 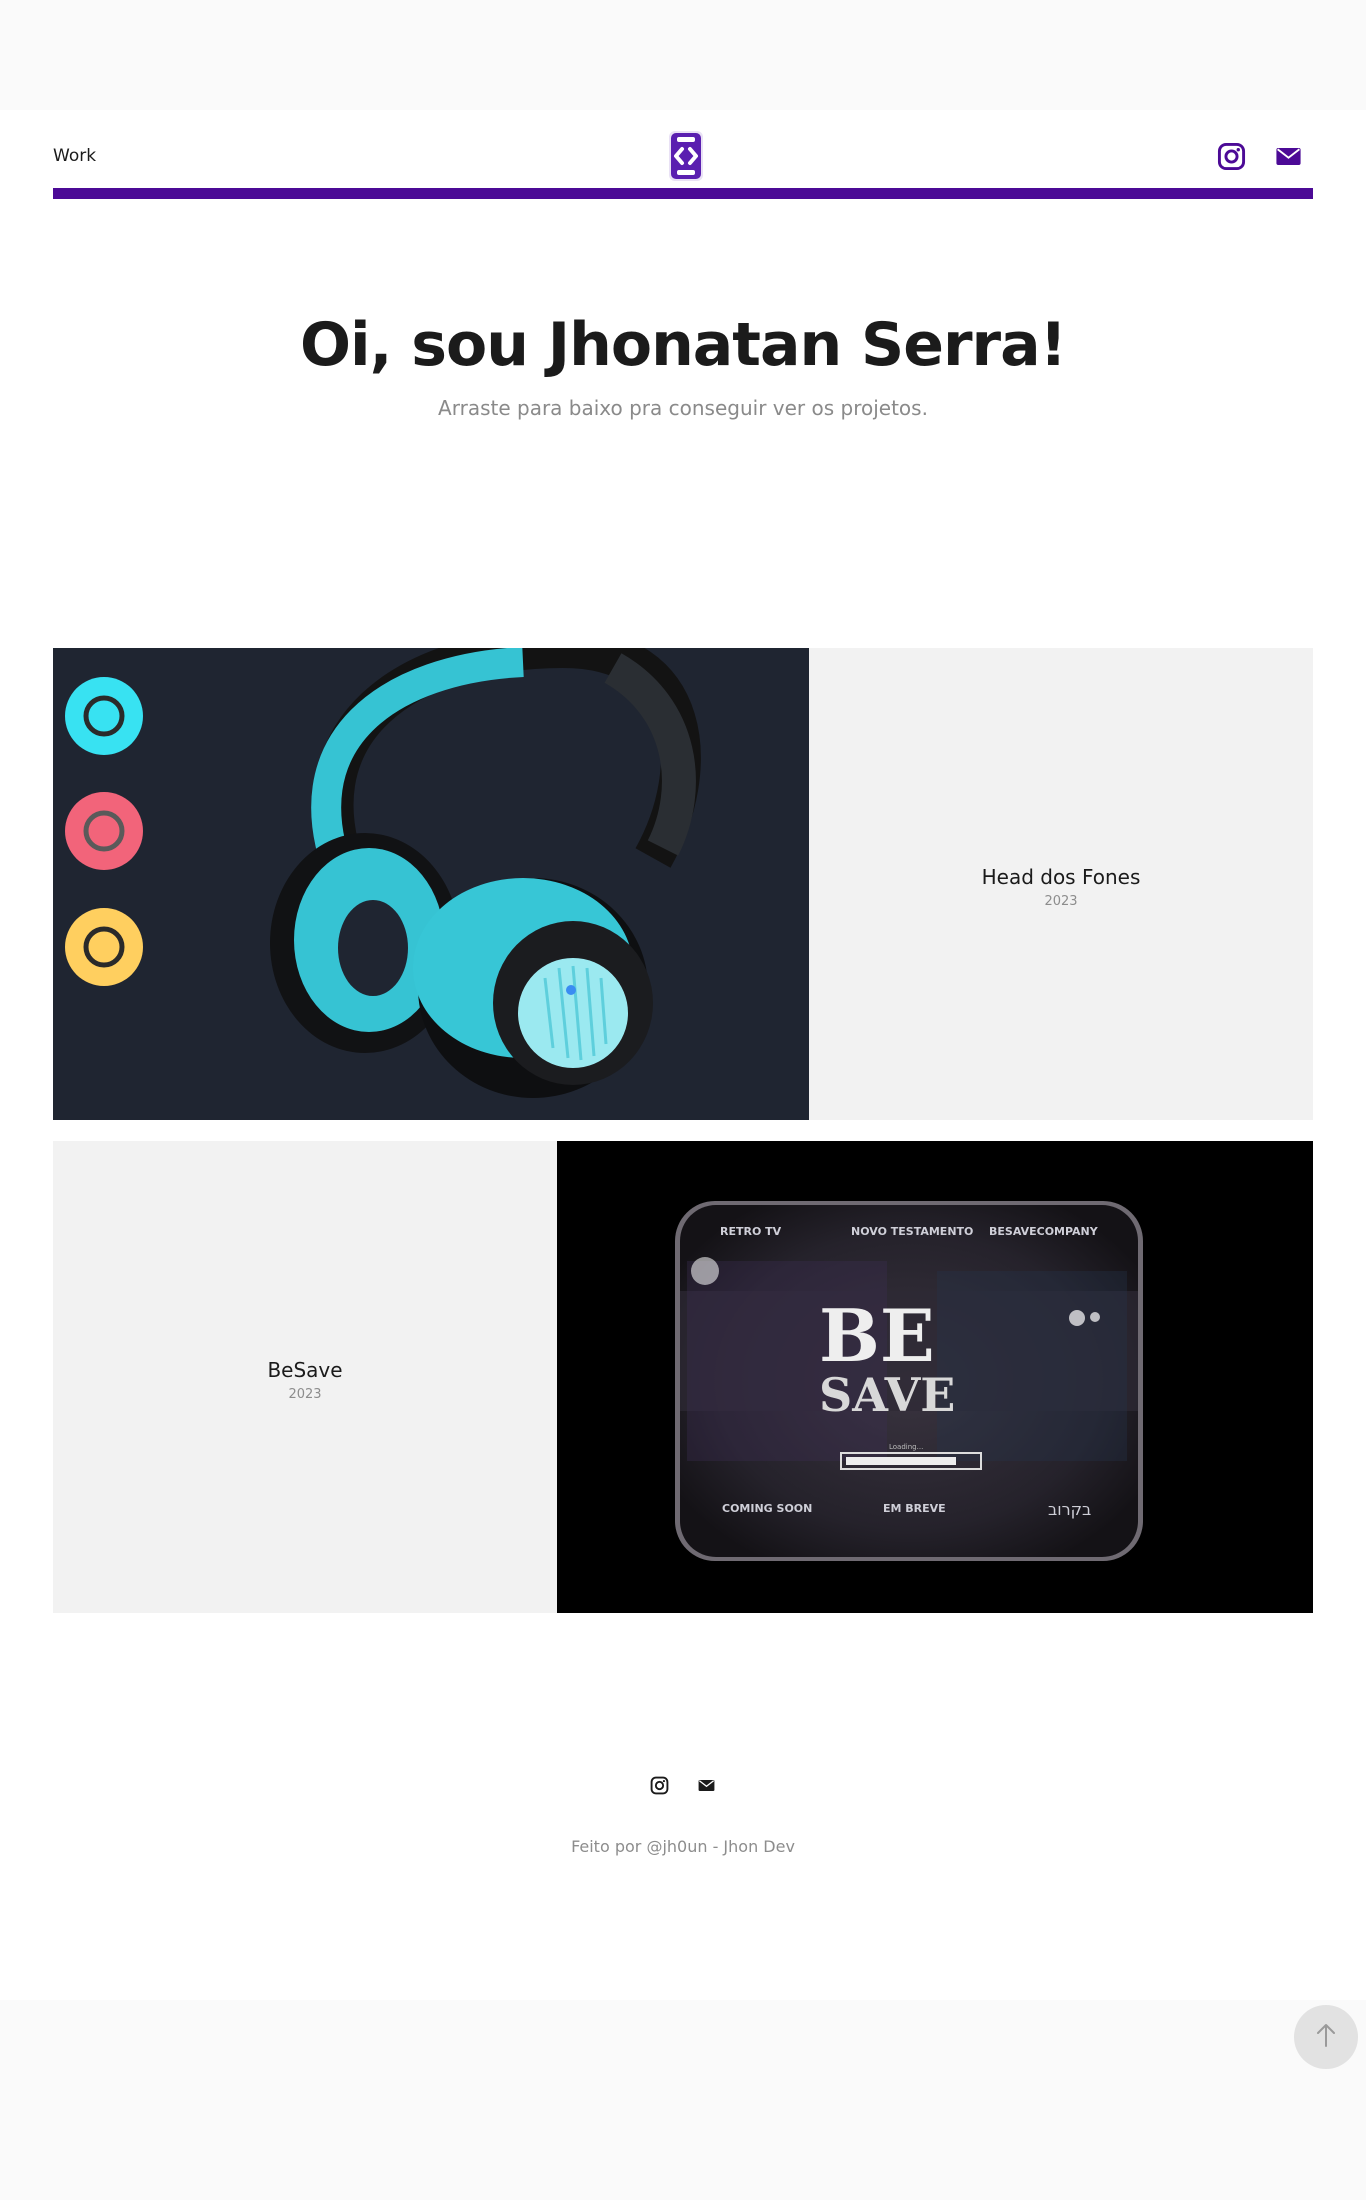 I want to click on footer-social-links, so click(x=683, y=1785).